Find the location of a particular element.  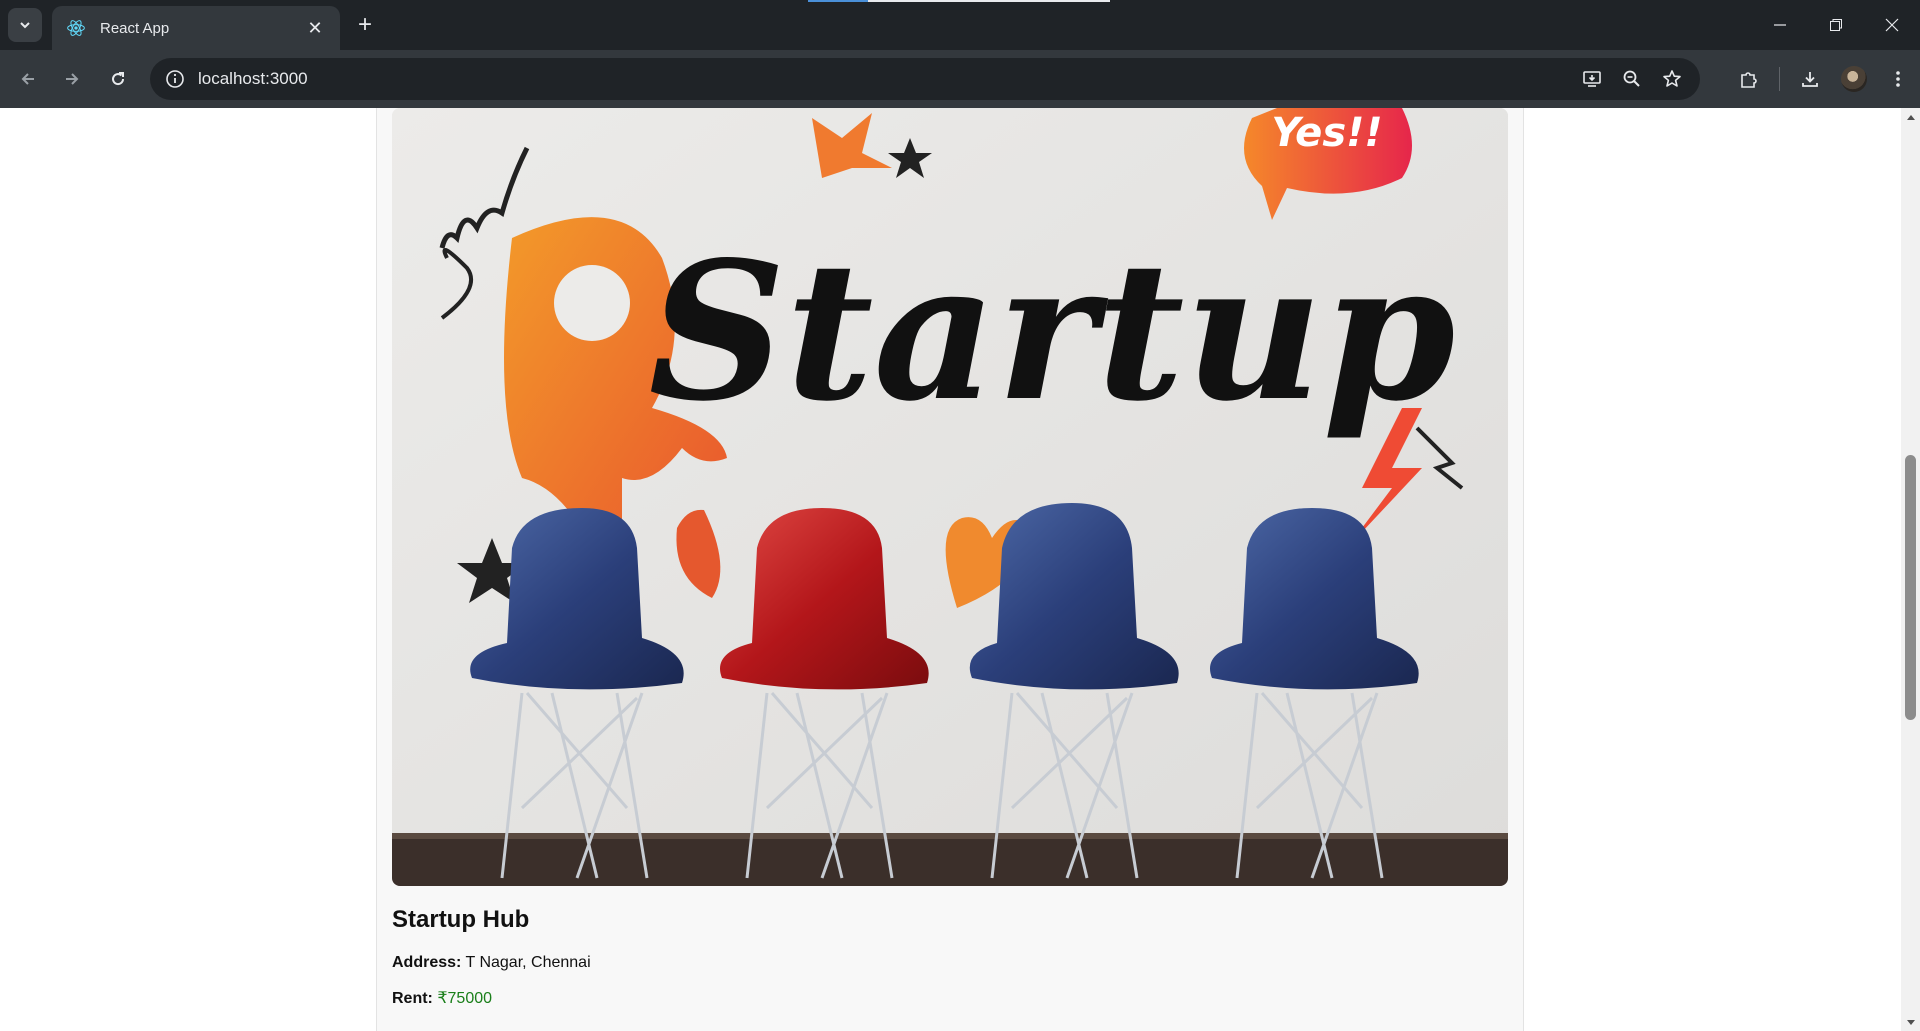

scrollbar-thumb is located at coordinates (1910, 587).